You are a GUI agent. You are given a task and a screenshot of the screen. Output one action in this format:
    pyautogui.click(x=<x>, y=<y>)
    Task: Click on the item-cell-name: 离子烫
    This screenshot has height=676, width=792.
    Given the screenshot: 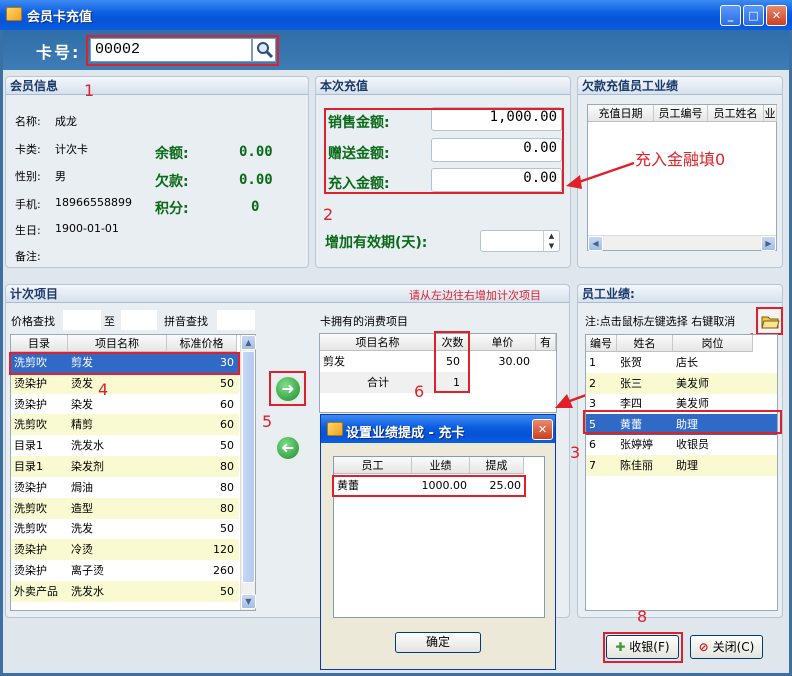 What is the action you would take?
    pyautogui.click(x=117, y=570)
    